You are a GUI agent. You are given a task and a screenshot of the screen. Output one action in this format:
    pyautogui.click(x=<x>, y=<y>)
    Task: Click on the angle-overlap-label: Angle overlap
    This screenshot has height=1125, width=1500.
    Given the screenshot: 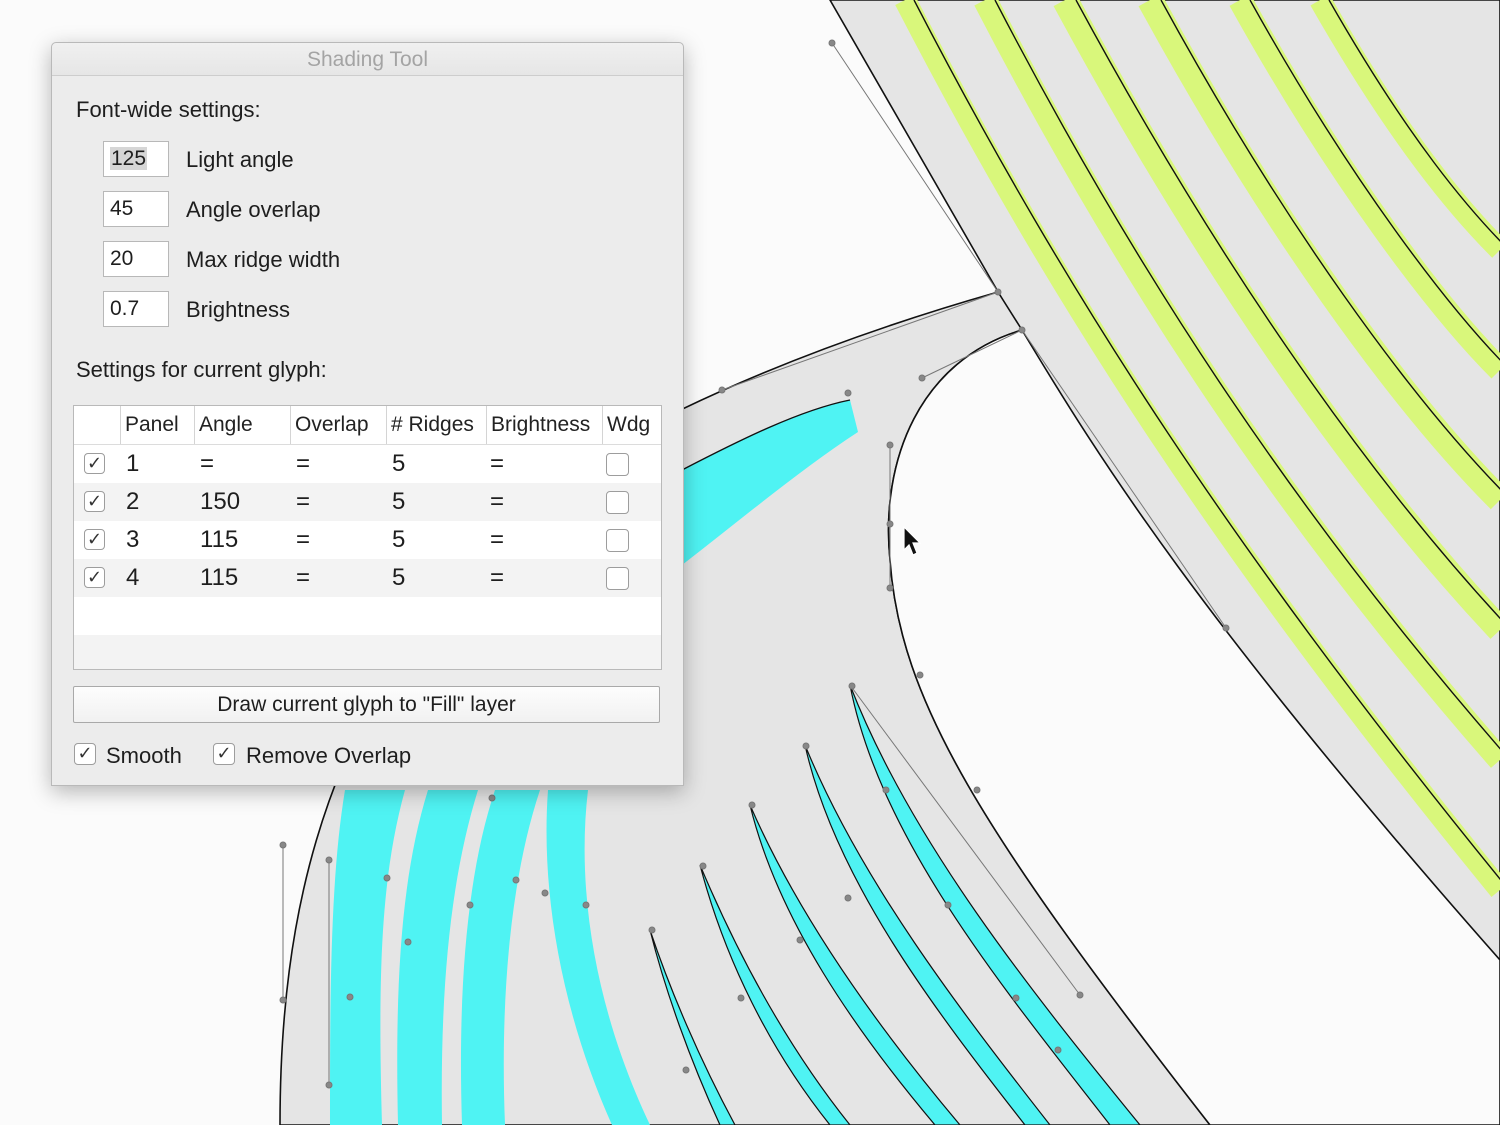 What is the action you would take?
    pyautogui.click(x=253, y=209)
    